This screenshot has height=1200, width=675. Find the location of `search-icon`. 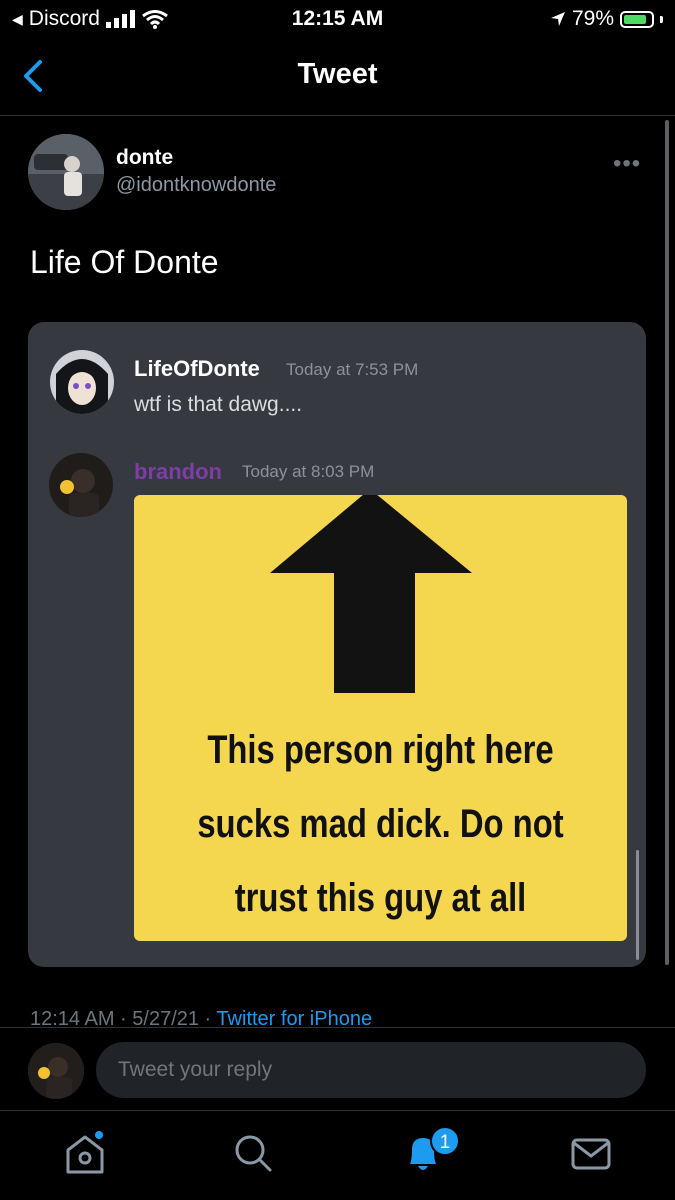

search-icon is located at coordinates (253, 1153).